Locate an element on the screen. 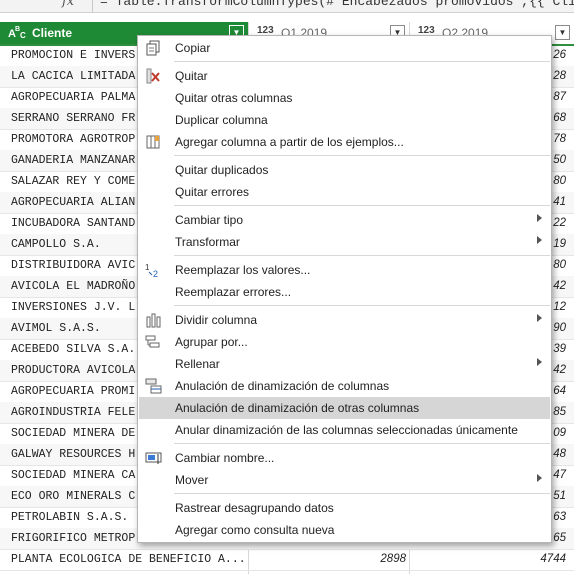 The image size is (574, 574). menu-item-label: Agregar como consulta nueva is located at coordinates (255, 530).